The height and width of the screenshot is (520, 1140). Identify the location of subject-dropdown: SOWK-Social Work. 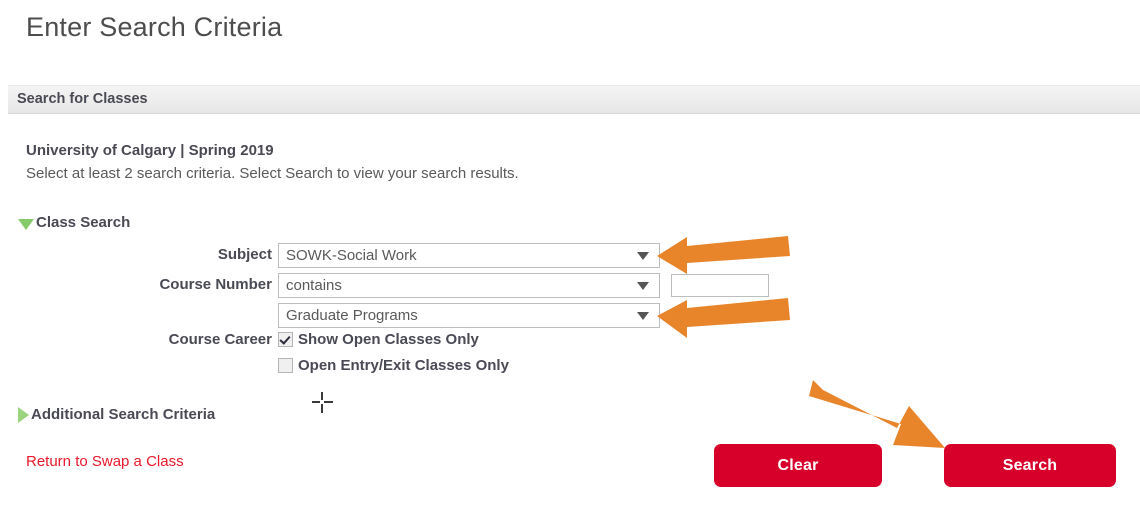
(469, 255).